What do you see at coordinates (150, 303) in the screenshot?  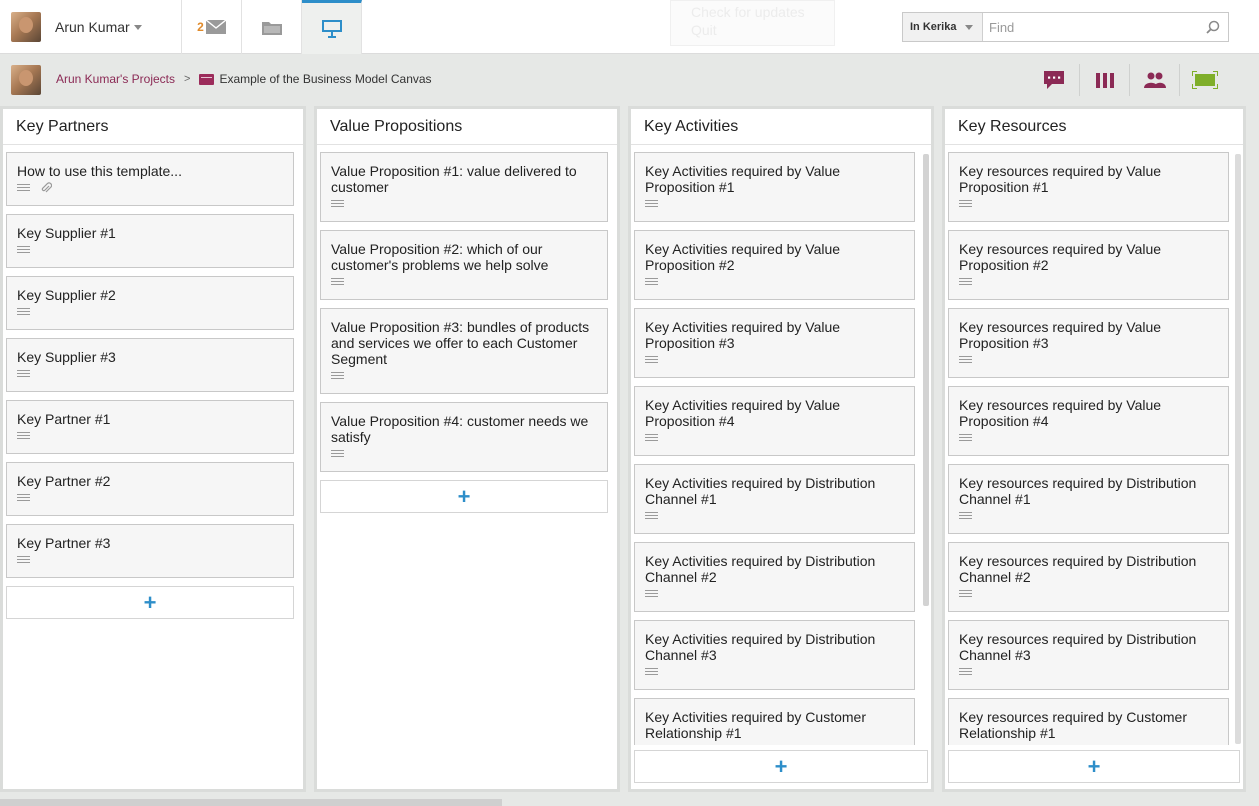 I see `card: Key Supplier #2` at bounding box center [150, 303].